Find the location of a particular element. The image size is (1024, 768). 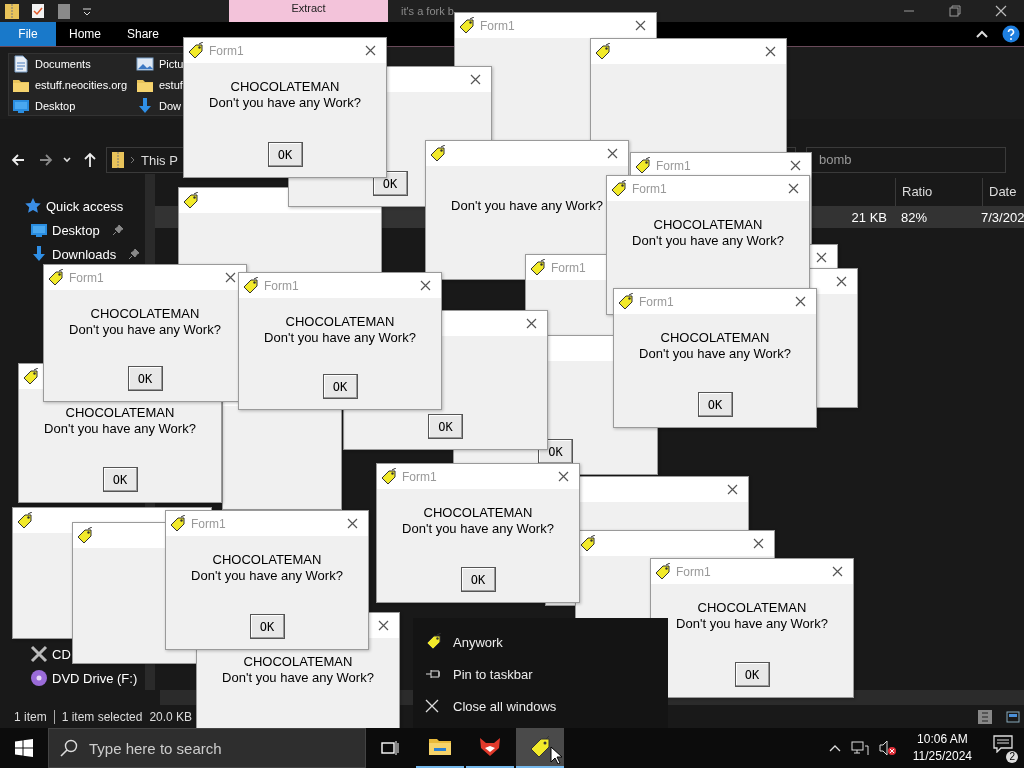

nav-item: Downloads is located at coordinates (72, 254).